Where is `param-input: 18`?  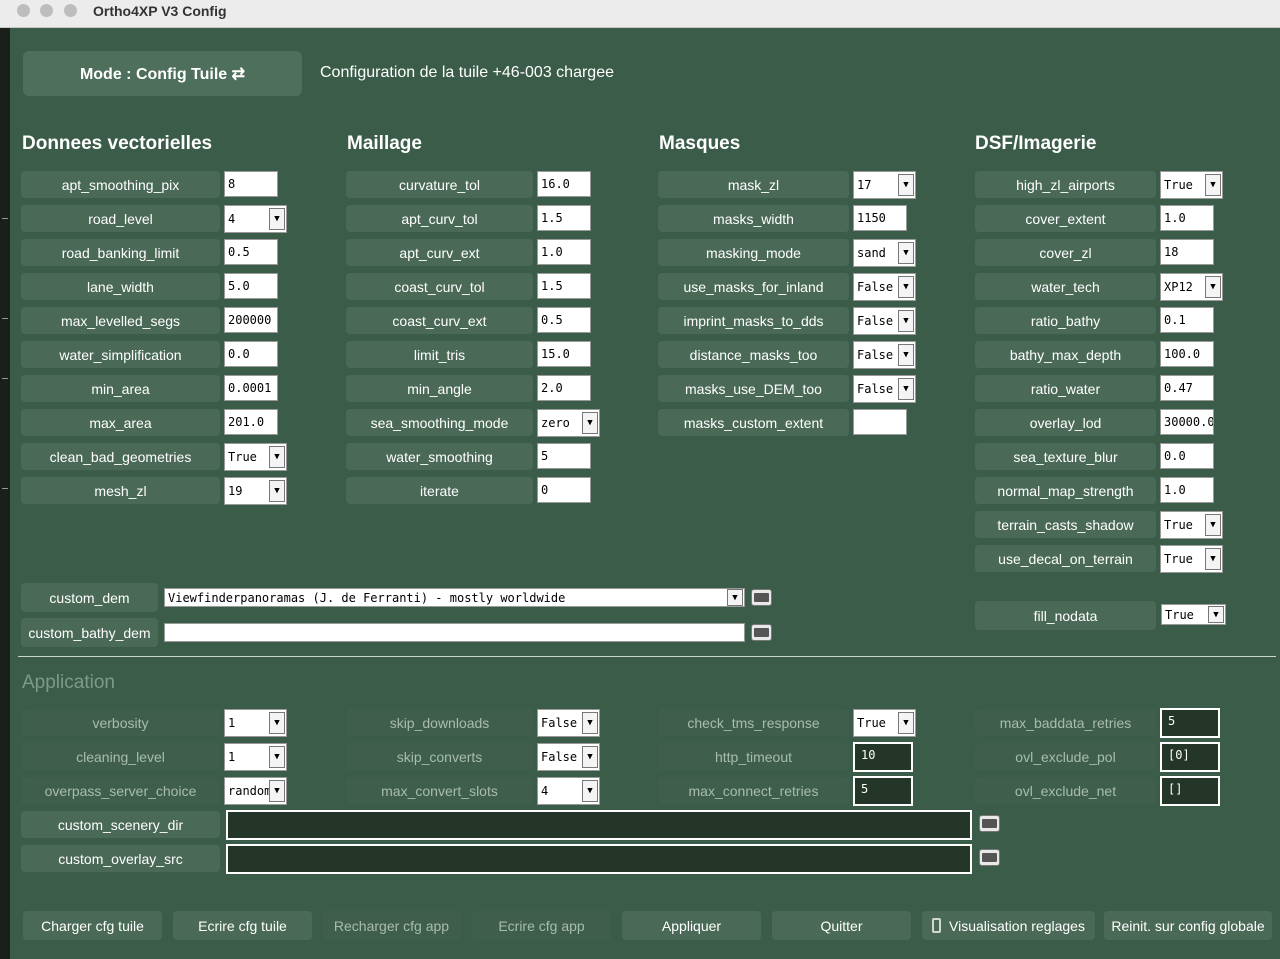
param-input: 18 is located at coordinates (1187, 252).